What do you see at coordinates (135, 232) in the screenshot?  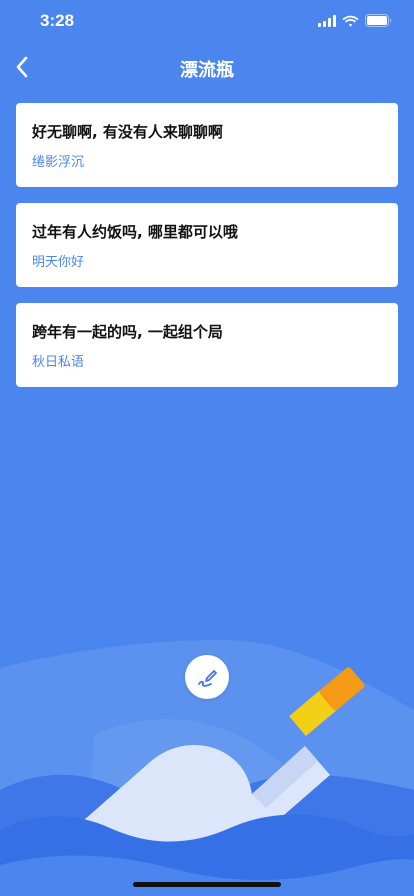 I see `bottle-message: 过年有人约饭吗, 哪里都可以哦` at bounding box center [135, 232].